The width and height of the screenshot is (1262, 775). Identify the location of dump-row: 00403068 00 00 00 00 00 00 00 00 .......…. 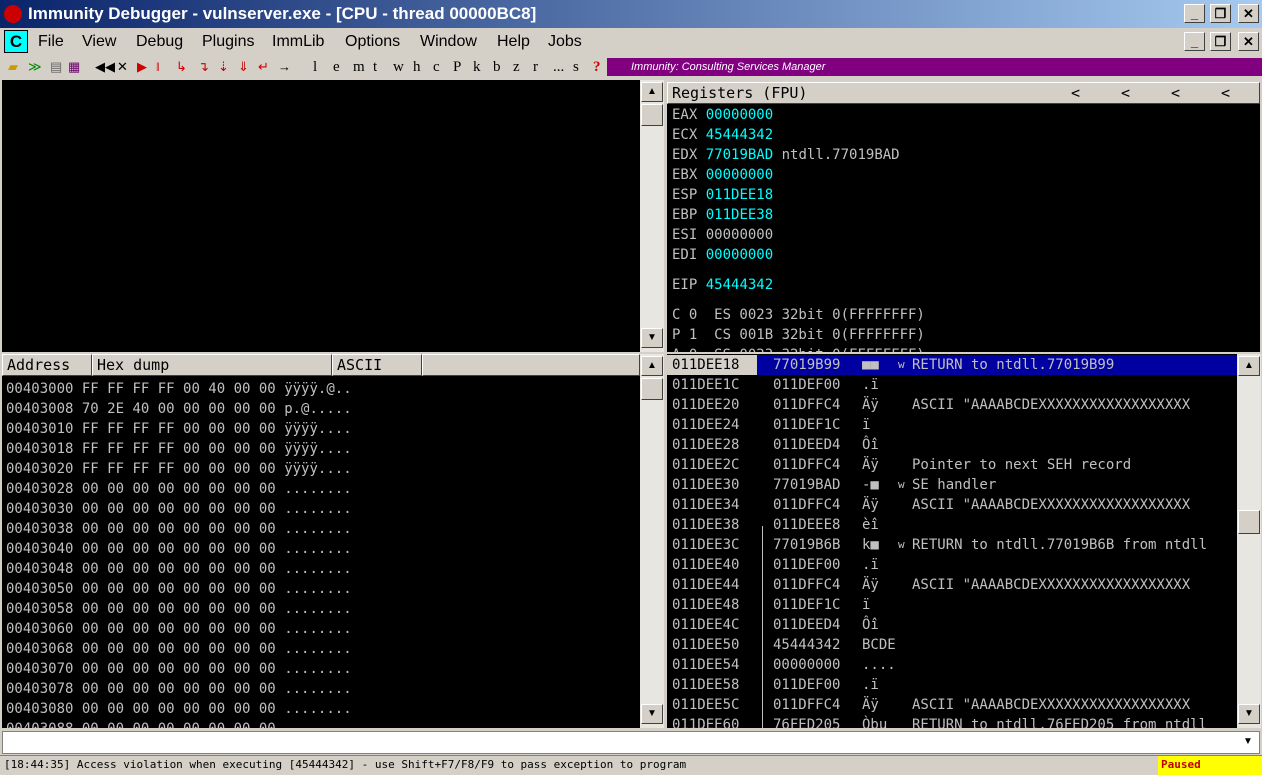
(179, 649).